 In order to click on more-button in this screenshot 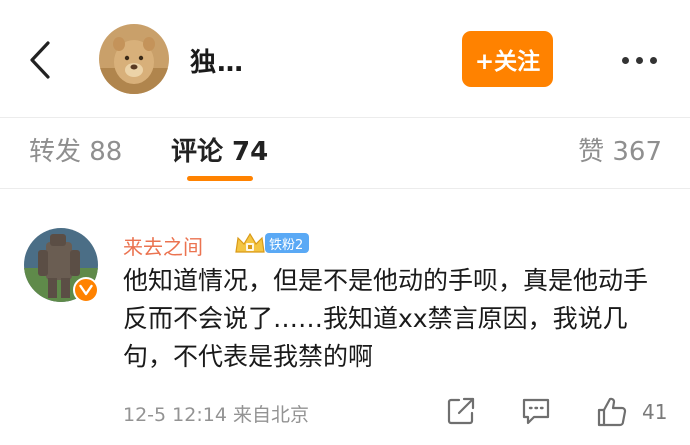, I will do `click(639, 60)`.